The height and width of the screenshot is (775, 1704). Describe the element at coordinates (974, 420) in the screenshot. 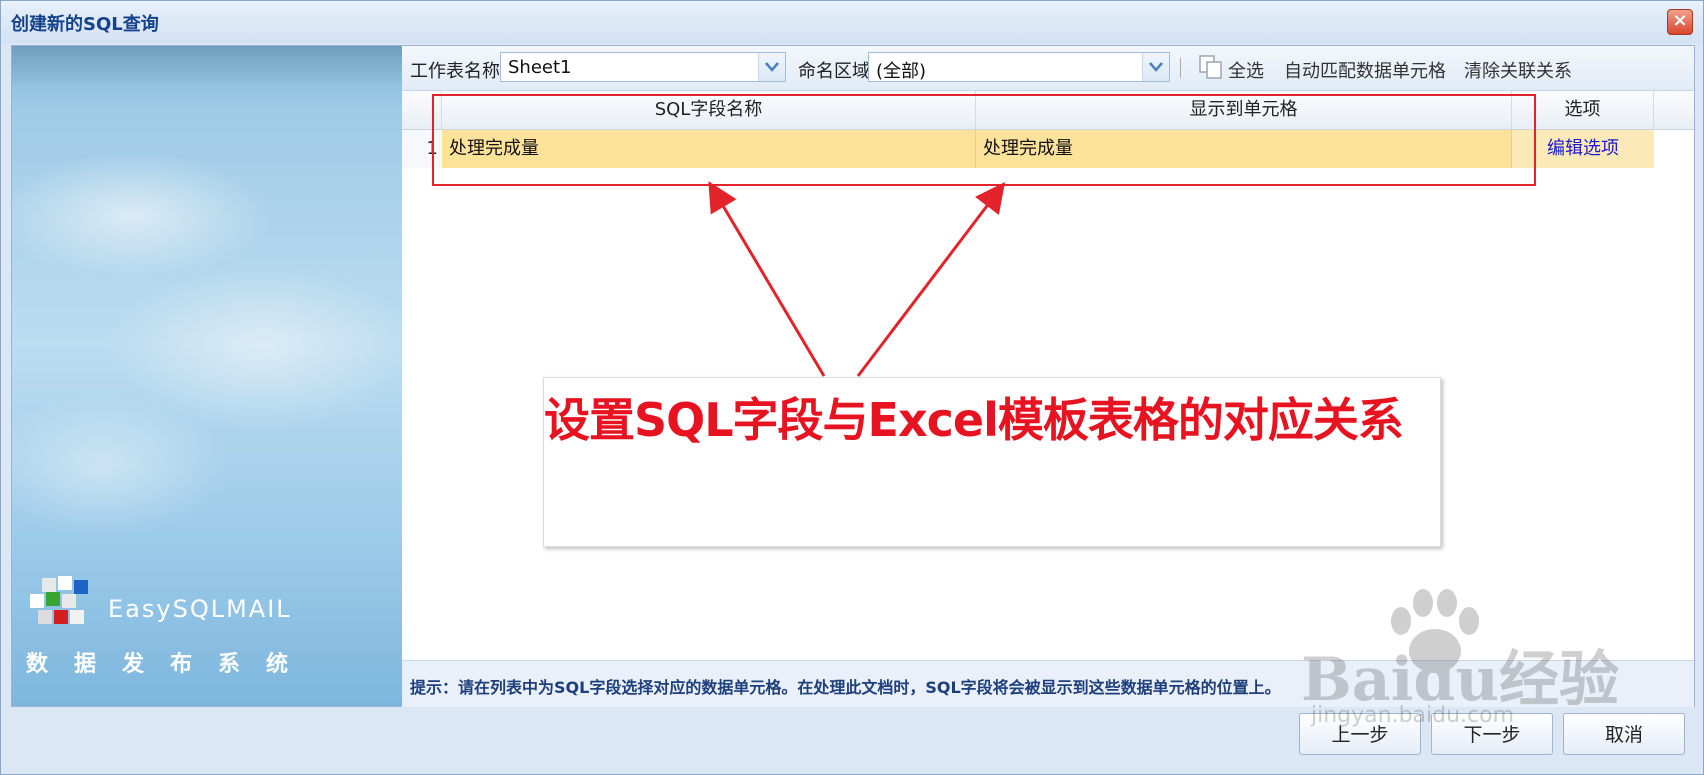

I see `annotation-text: 设置SQL字段与Excel模板表格的对应关系` at that location.